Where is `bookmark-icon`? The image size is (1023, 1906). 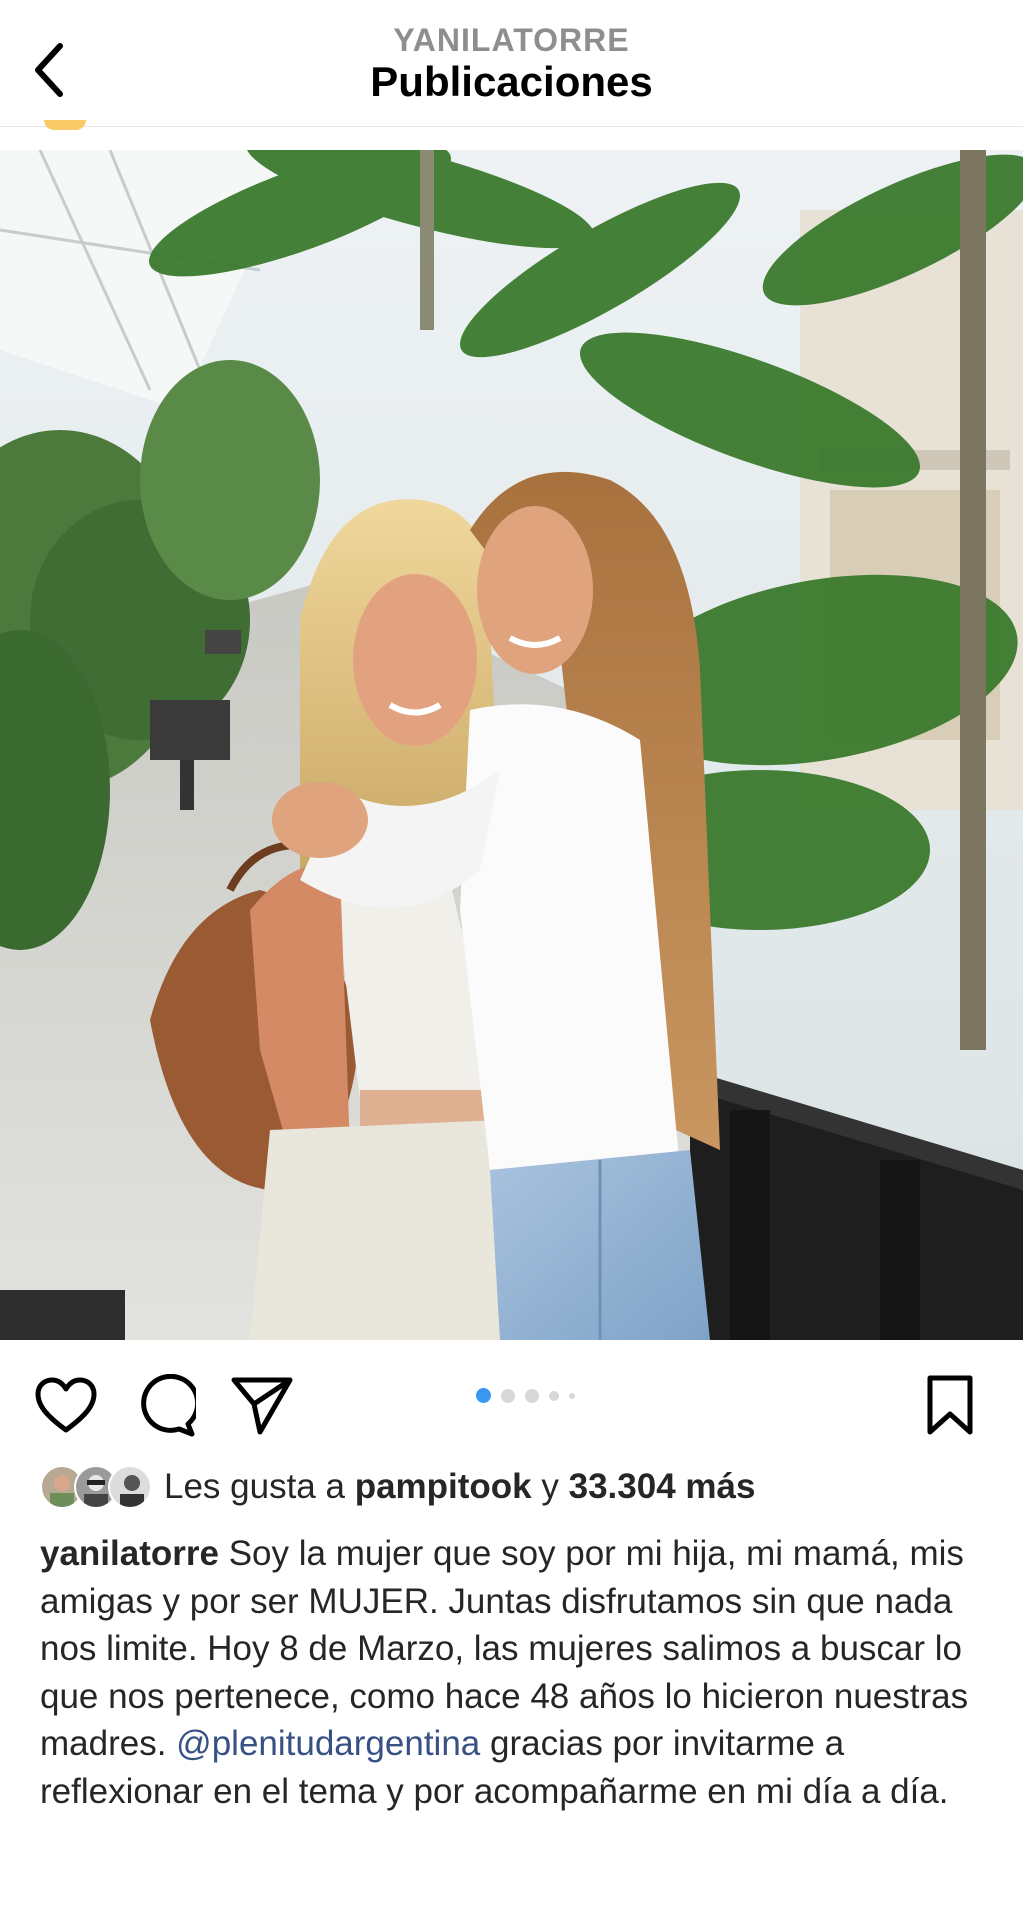 bookmark-icon is located at coordinates (950, 1405).